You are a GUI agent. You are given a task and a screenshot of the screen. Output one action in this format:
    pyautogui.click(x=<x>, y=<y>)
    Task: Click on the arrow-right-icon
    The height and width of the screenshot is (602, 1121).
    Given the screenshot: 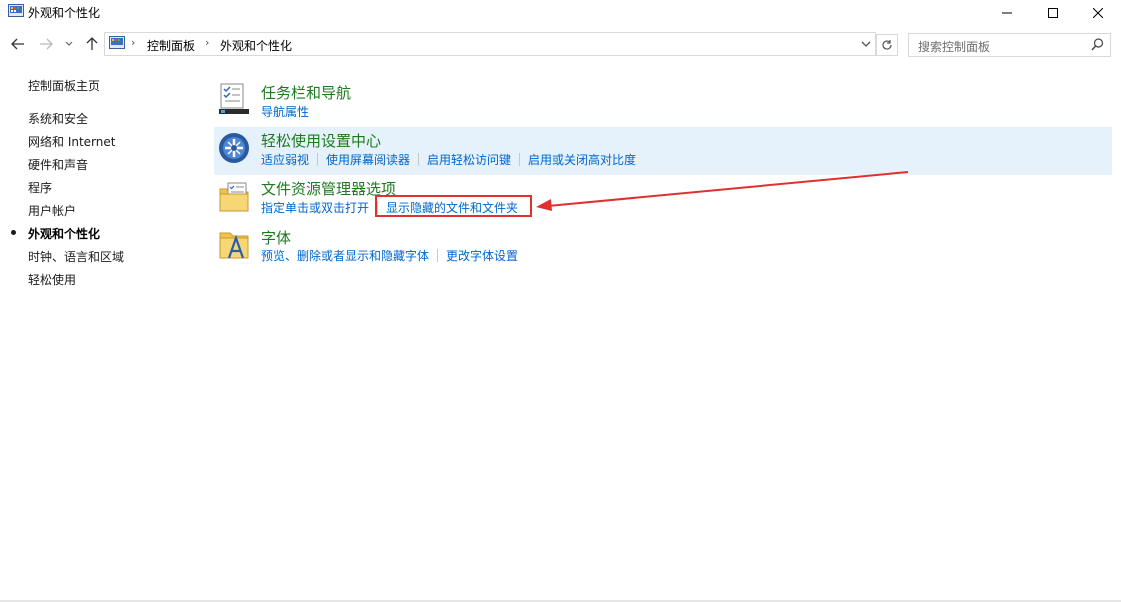 What is the action you would take?
    pyautogui.click(x=46, y=44)
    